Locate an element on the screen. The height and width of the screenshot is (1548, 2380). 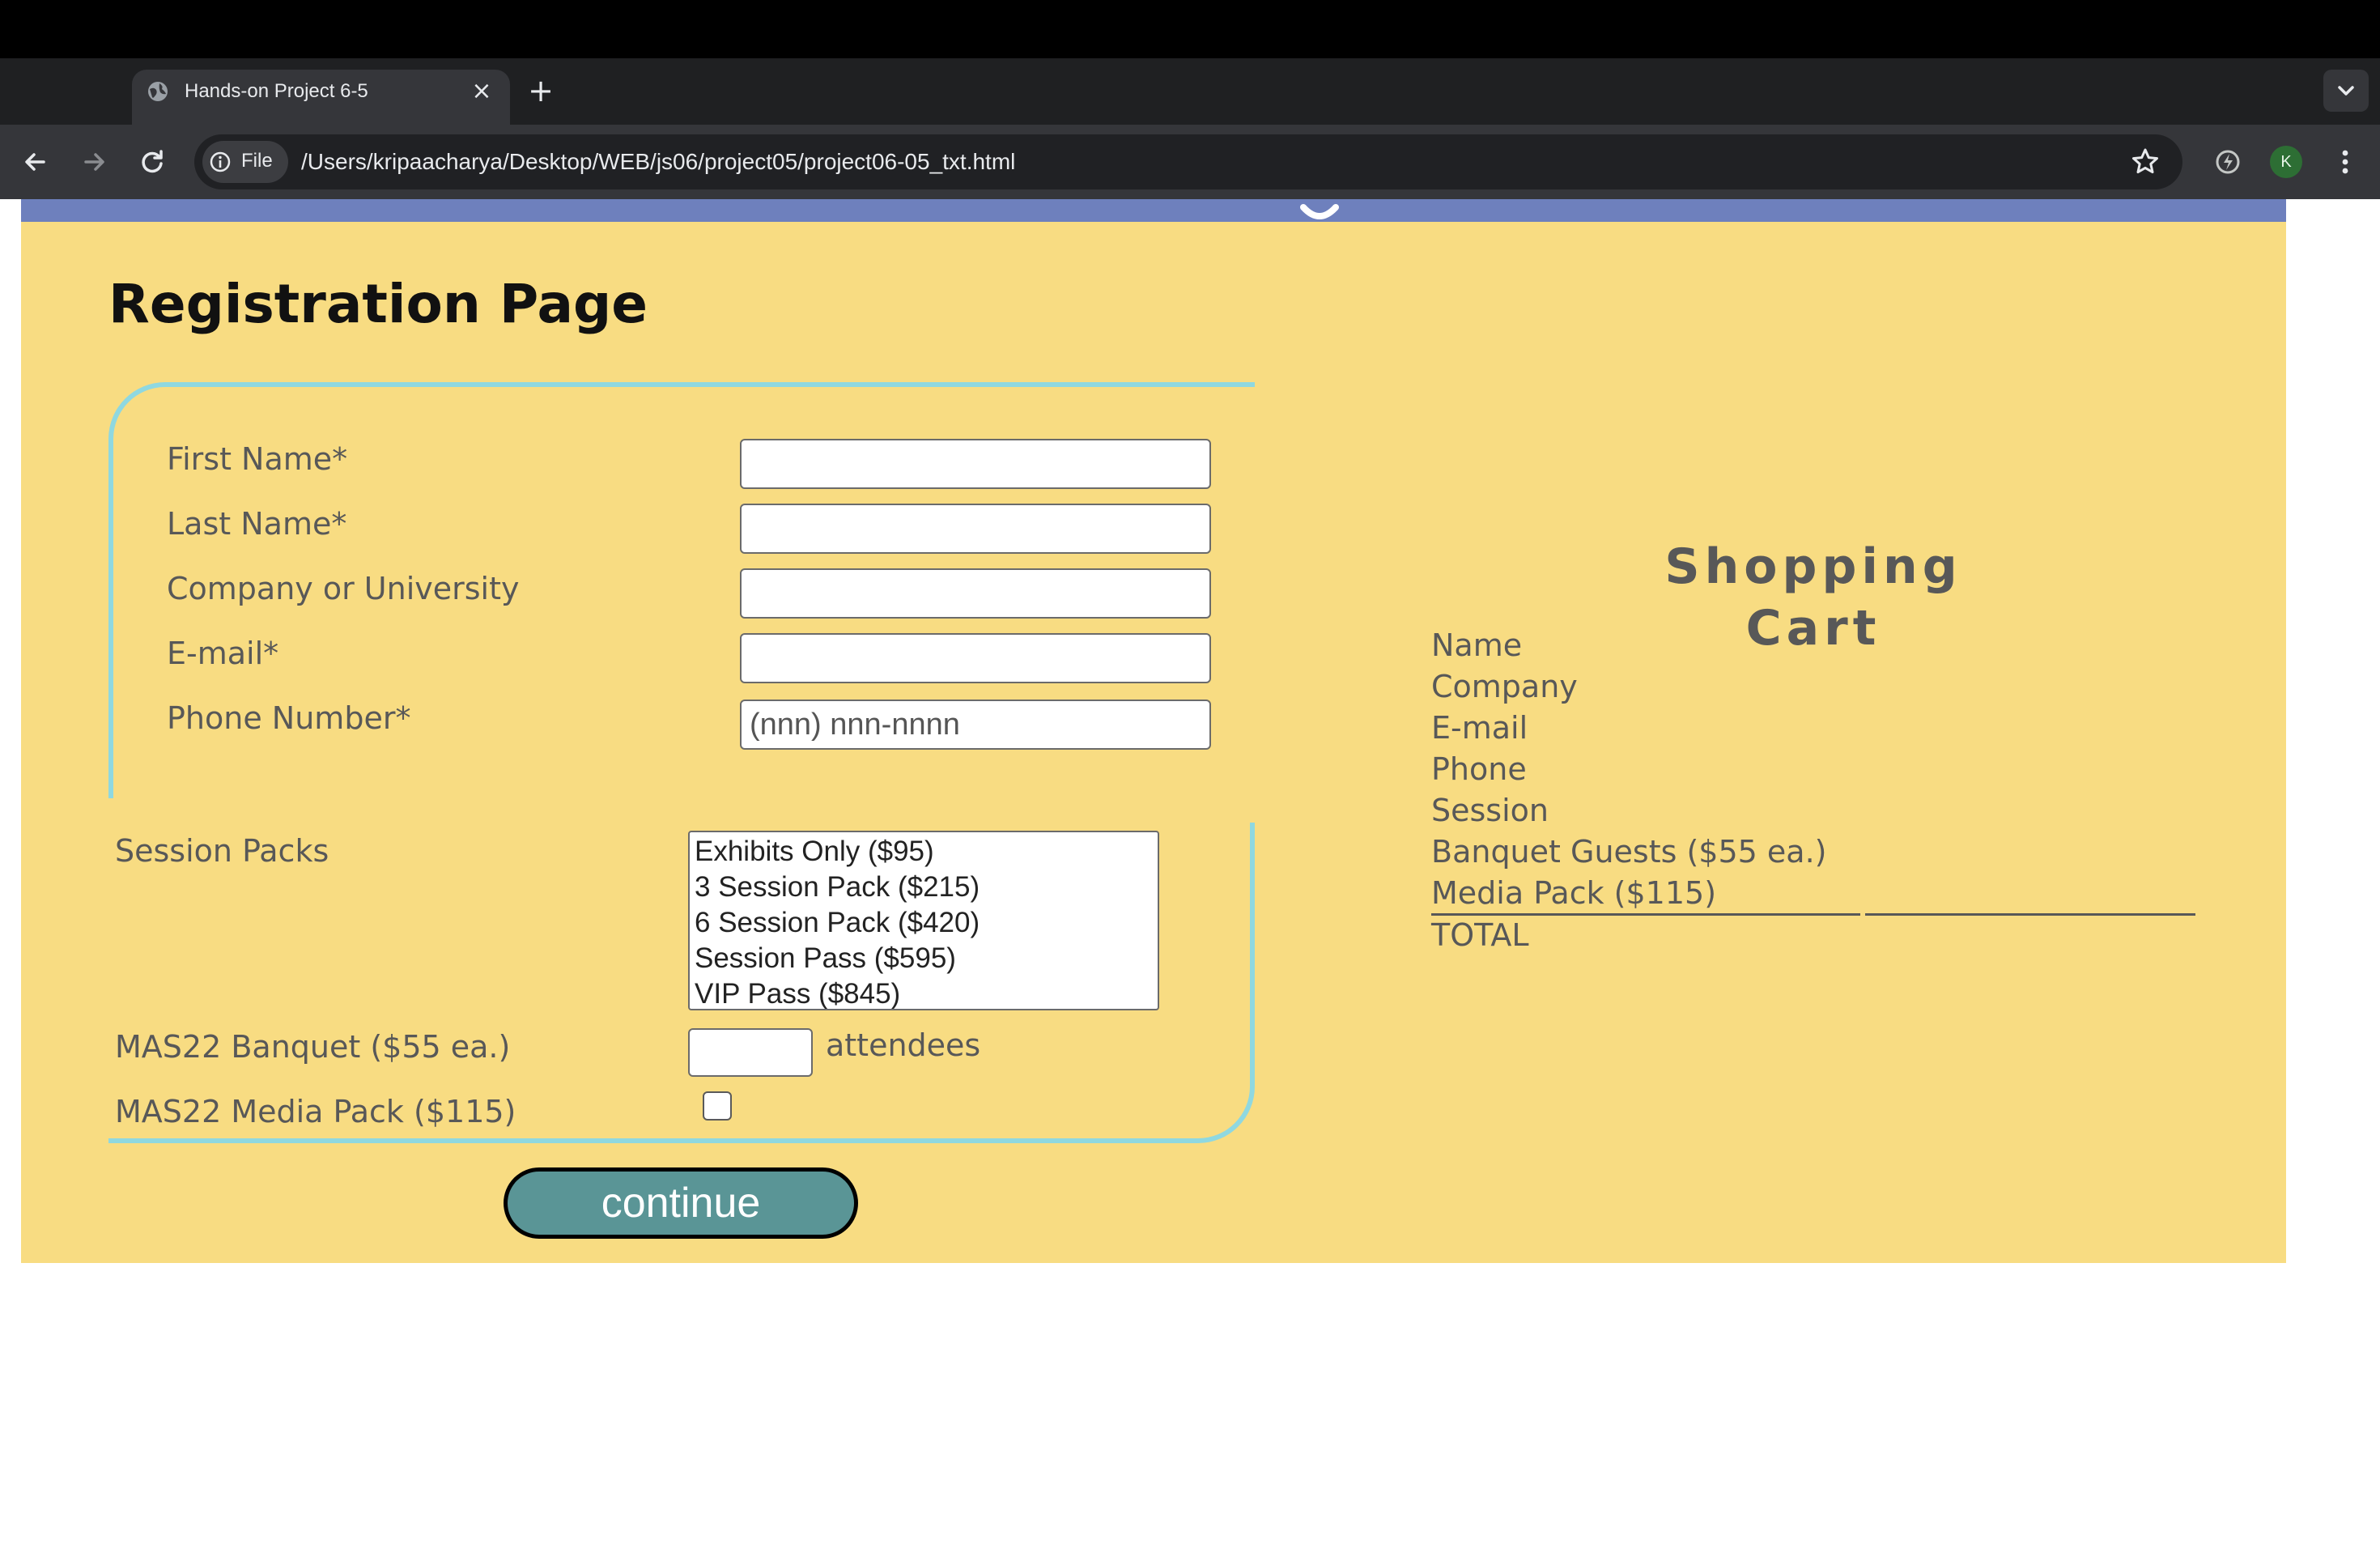
banquet-guests-input is located at coordinates (750, 1052).